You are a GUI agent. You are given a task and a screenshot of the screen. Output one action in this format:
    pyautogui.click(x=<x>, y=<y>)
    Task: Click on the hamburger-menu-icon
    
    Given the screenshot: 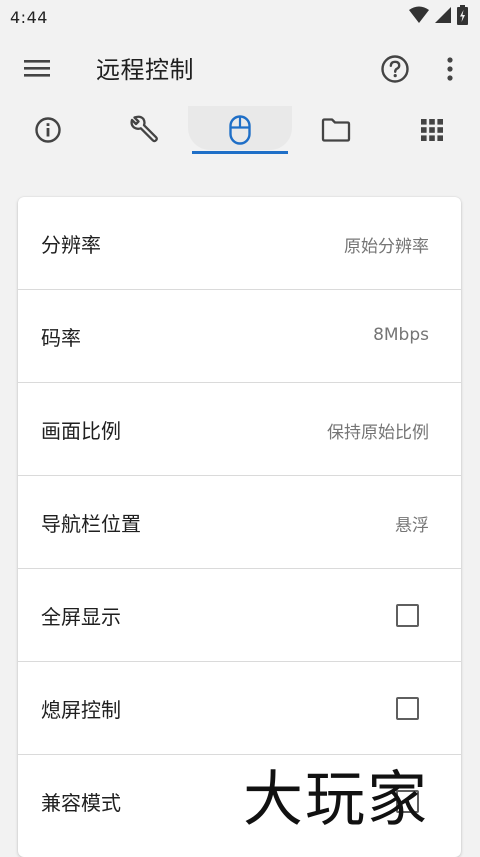 What is the action you would take?
    pyautogui.click(x=37, y=70)
    